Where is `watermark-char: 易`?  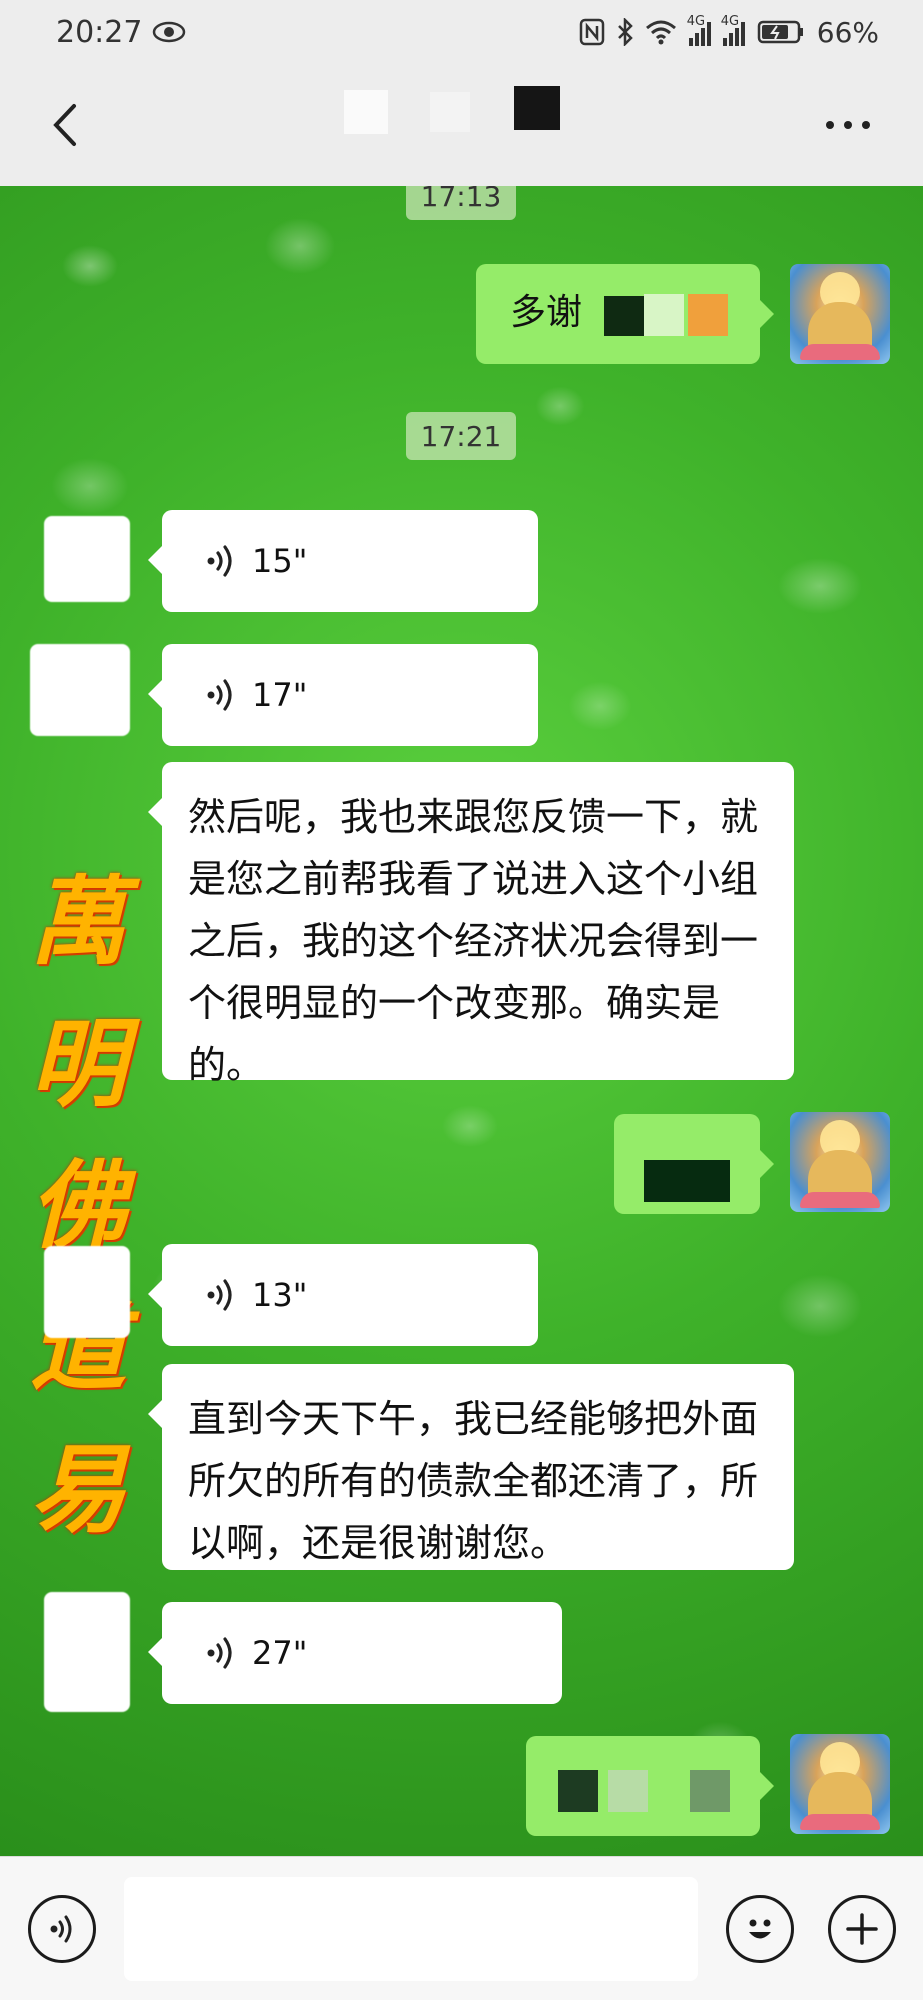 watermark-char: 易 is located at coordinates (78, 1489).